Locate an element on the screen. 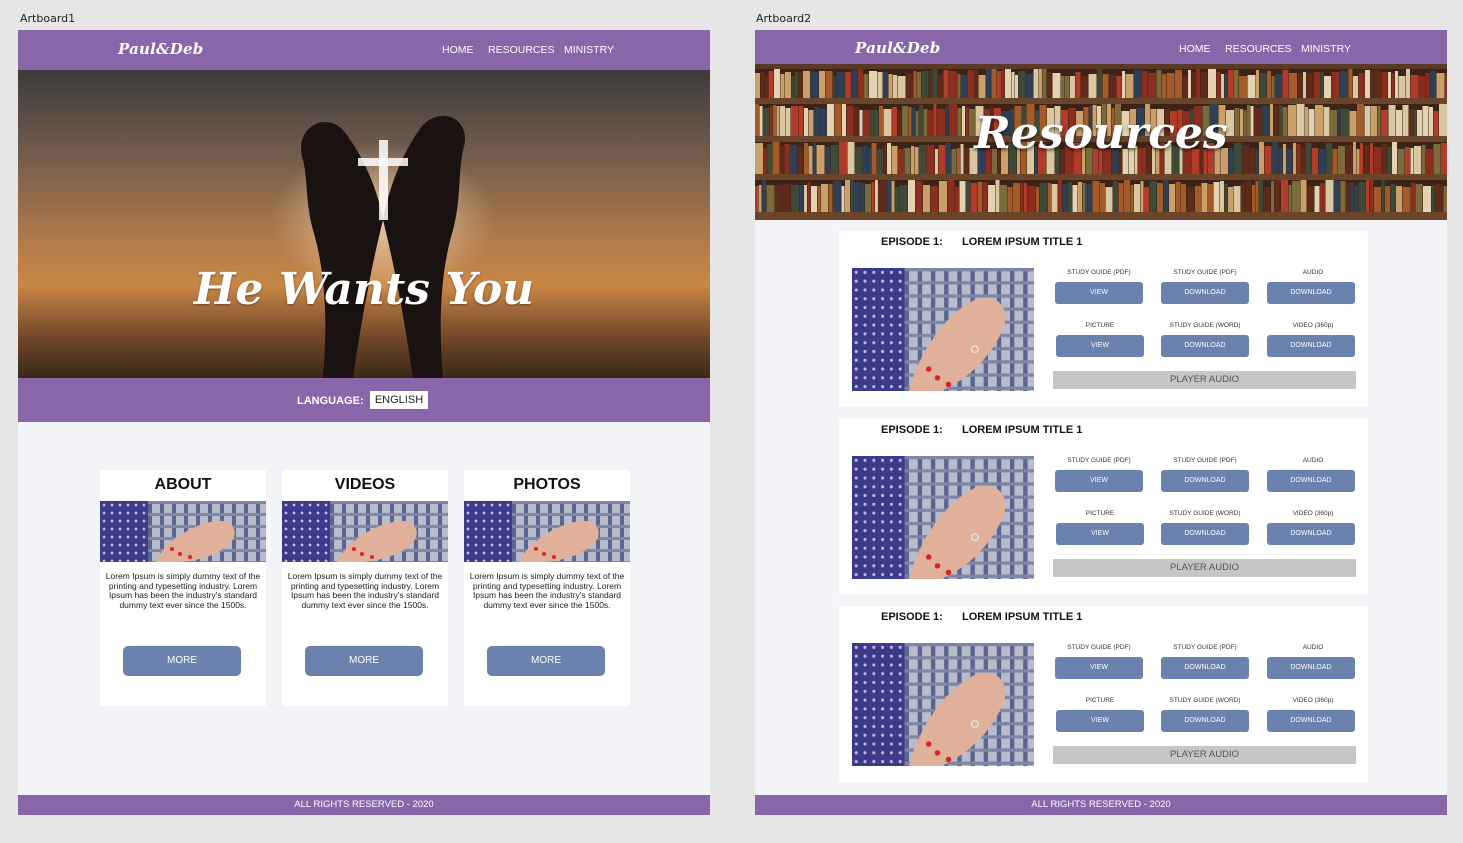 The width and height of the screenshot is (1463, 843). praying-hands-illustration is located at coordinates (383, 246).